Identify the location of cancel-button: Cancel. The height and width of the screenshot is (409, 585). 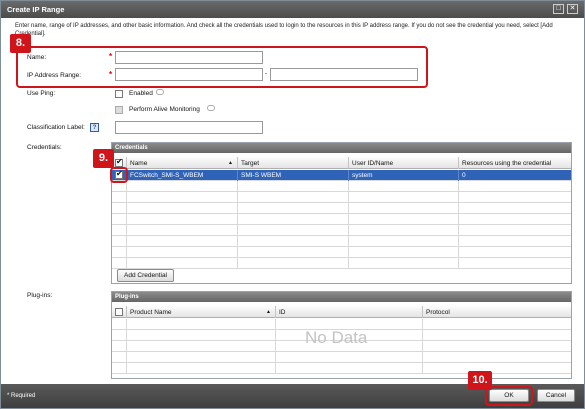
(556, 395).